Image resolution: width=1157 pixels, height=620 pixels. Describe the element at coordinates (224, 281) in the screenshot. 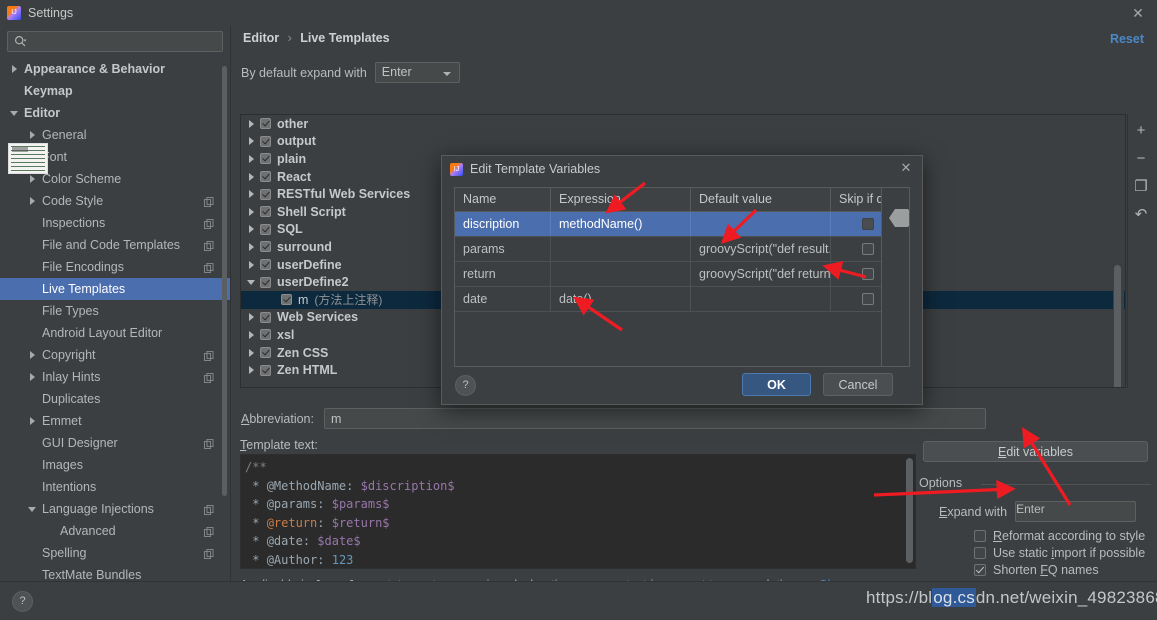

I see `sidebar-scrollbar` at that location.